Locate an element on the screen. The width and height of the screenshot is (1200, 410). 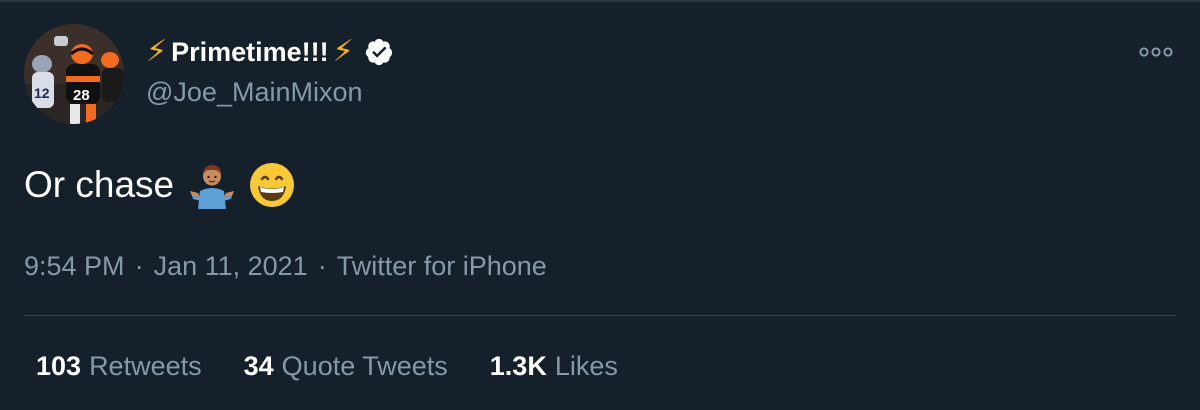
verified-badge-icon is located at coordinates (378, 52).